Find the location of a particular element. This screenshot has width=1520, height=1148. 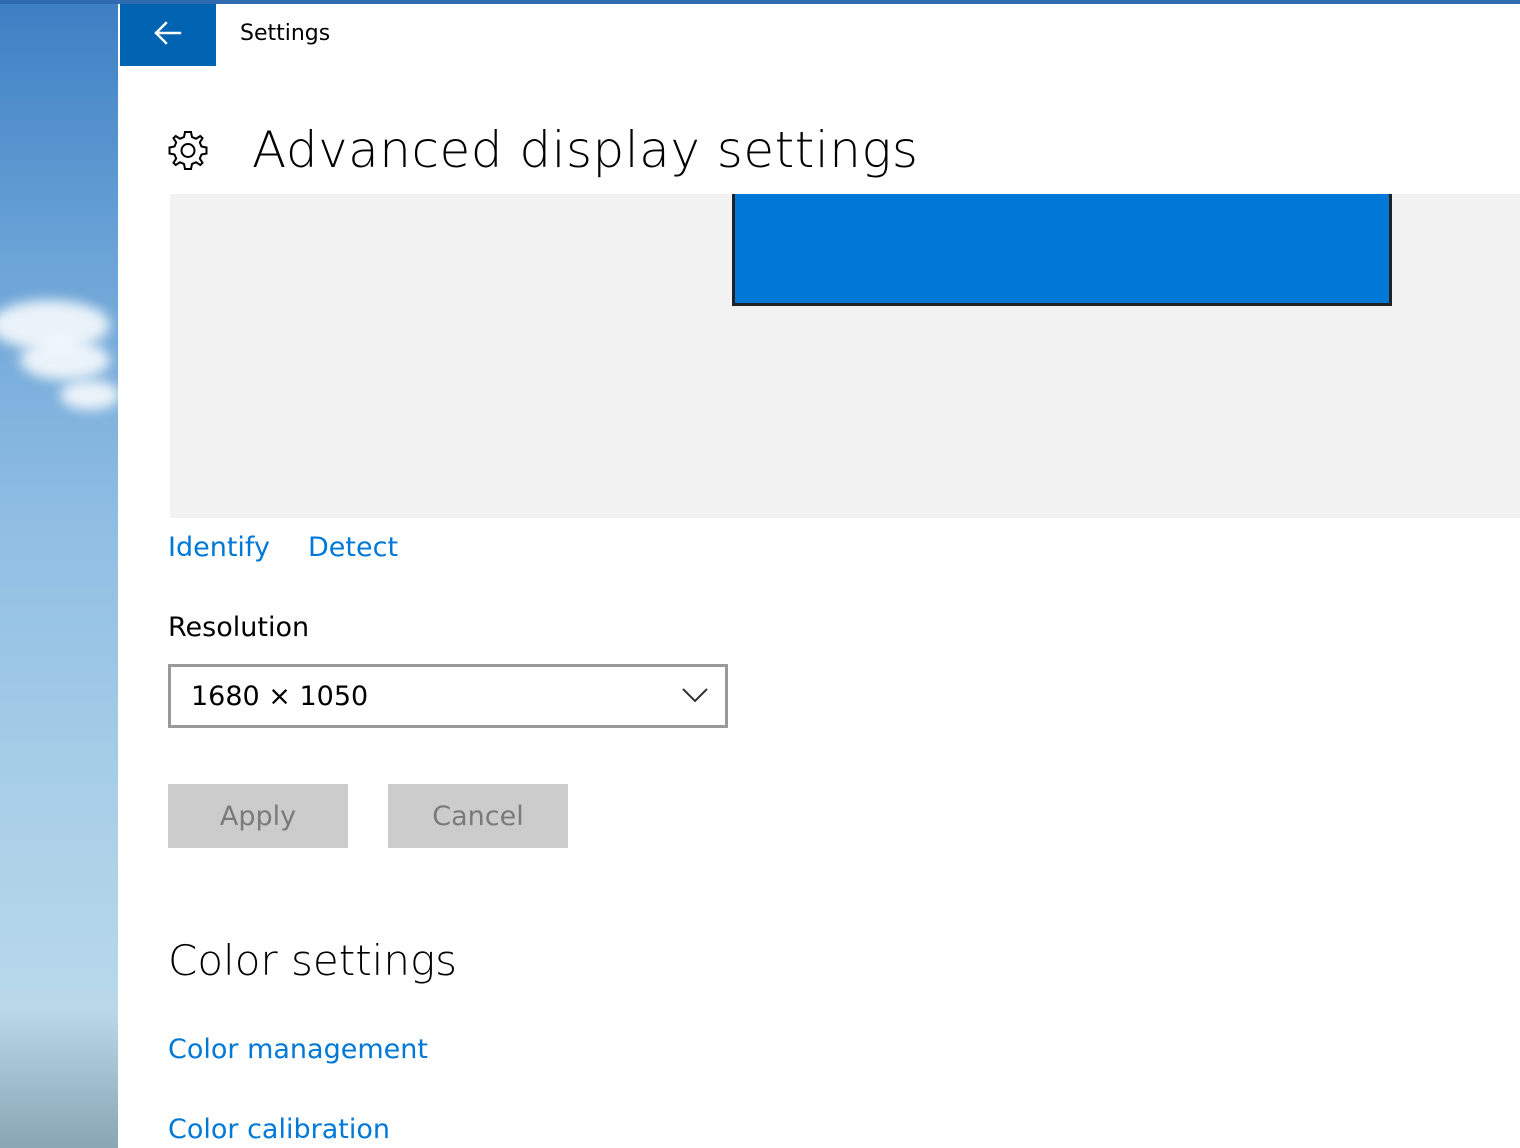

color-settings-heading: Color settings is located at coordinates (313, 960).